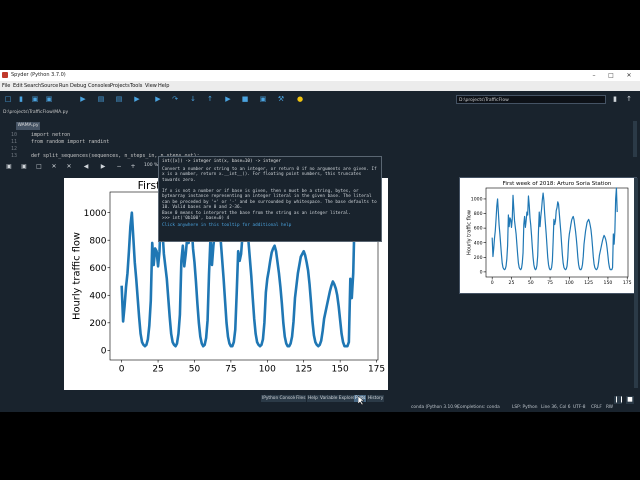  What do you see at coordinates (151, 86) in the screenshot?
I see `menu-view: View` at bounding box center [151, 86].